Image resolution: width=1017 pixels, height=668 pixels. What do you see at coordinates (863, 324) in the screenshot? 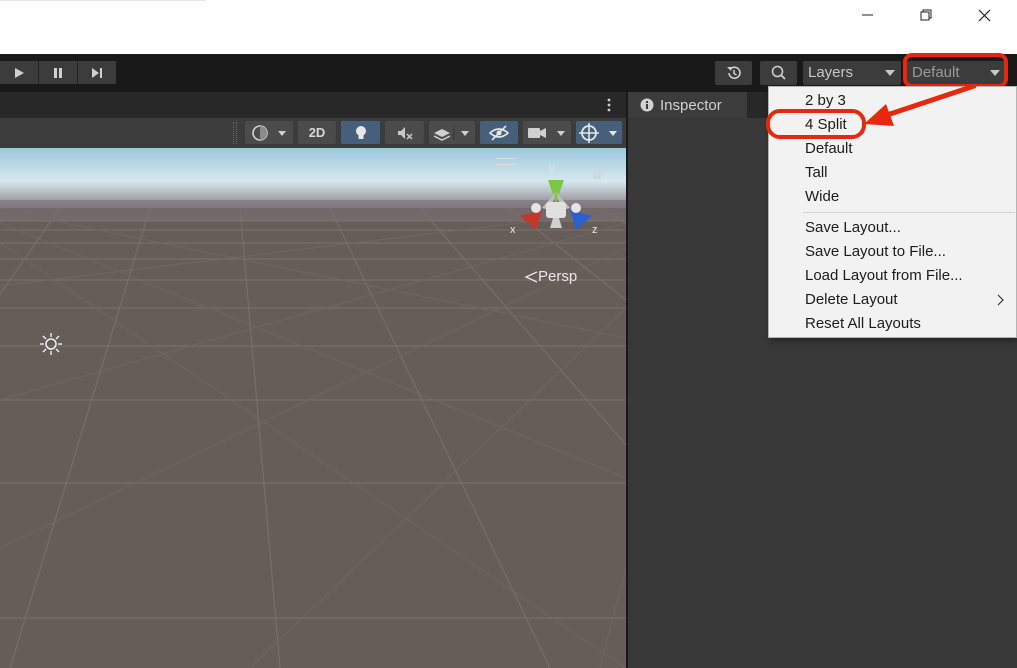
I see `menu-item-reset-all-layouts: Reset All Layouts` at bounding box center [863, 324].